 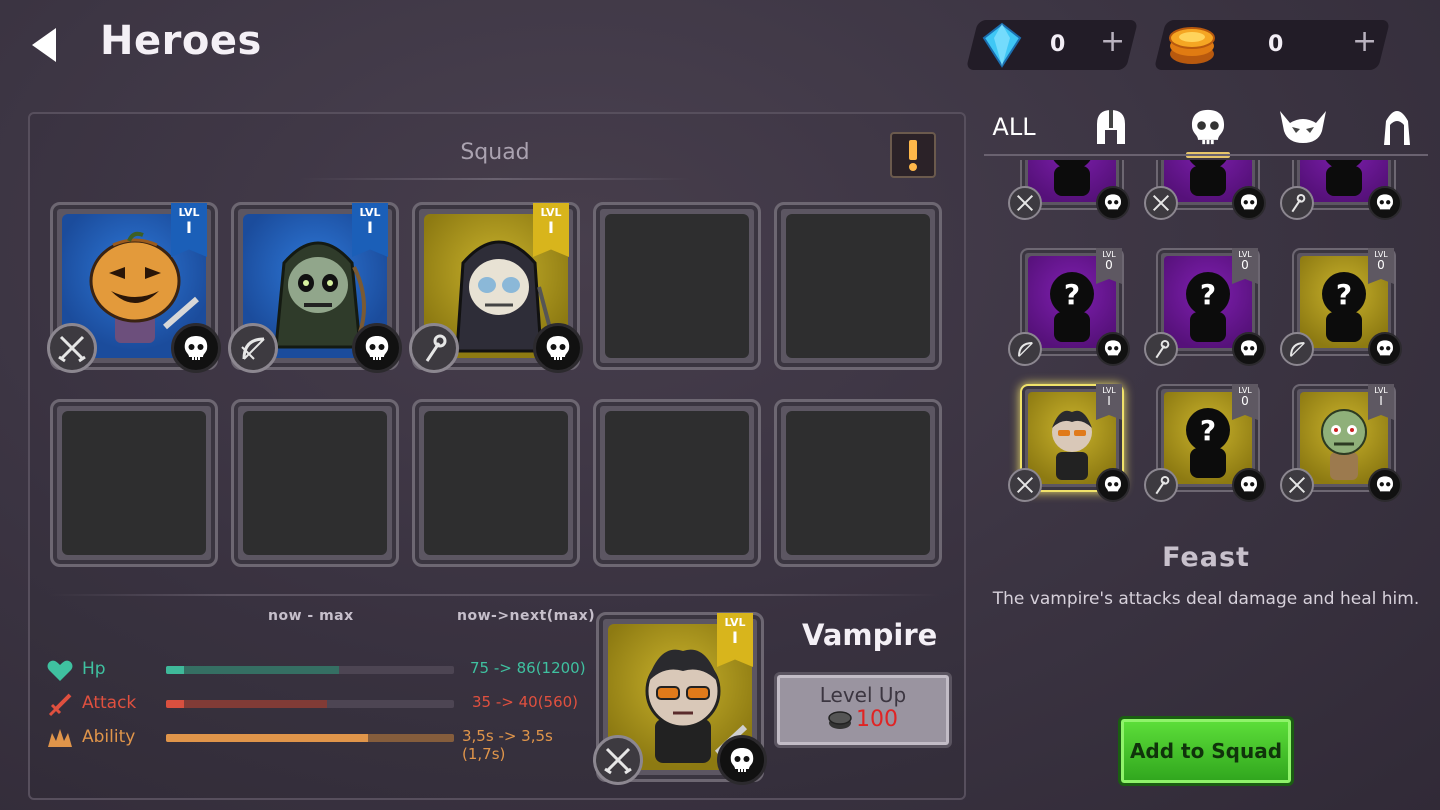 What do you see at coordinates (60, 738) in the screenshot?
I see `burst-icon` at bounding box center [60, 738].